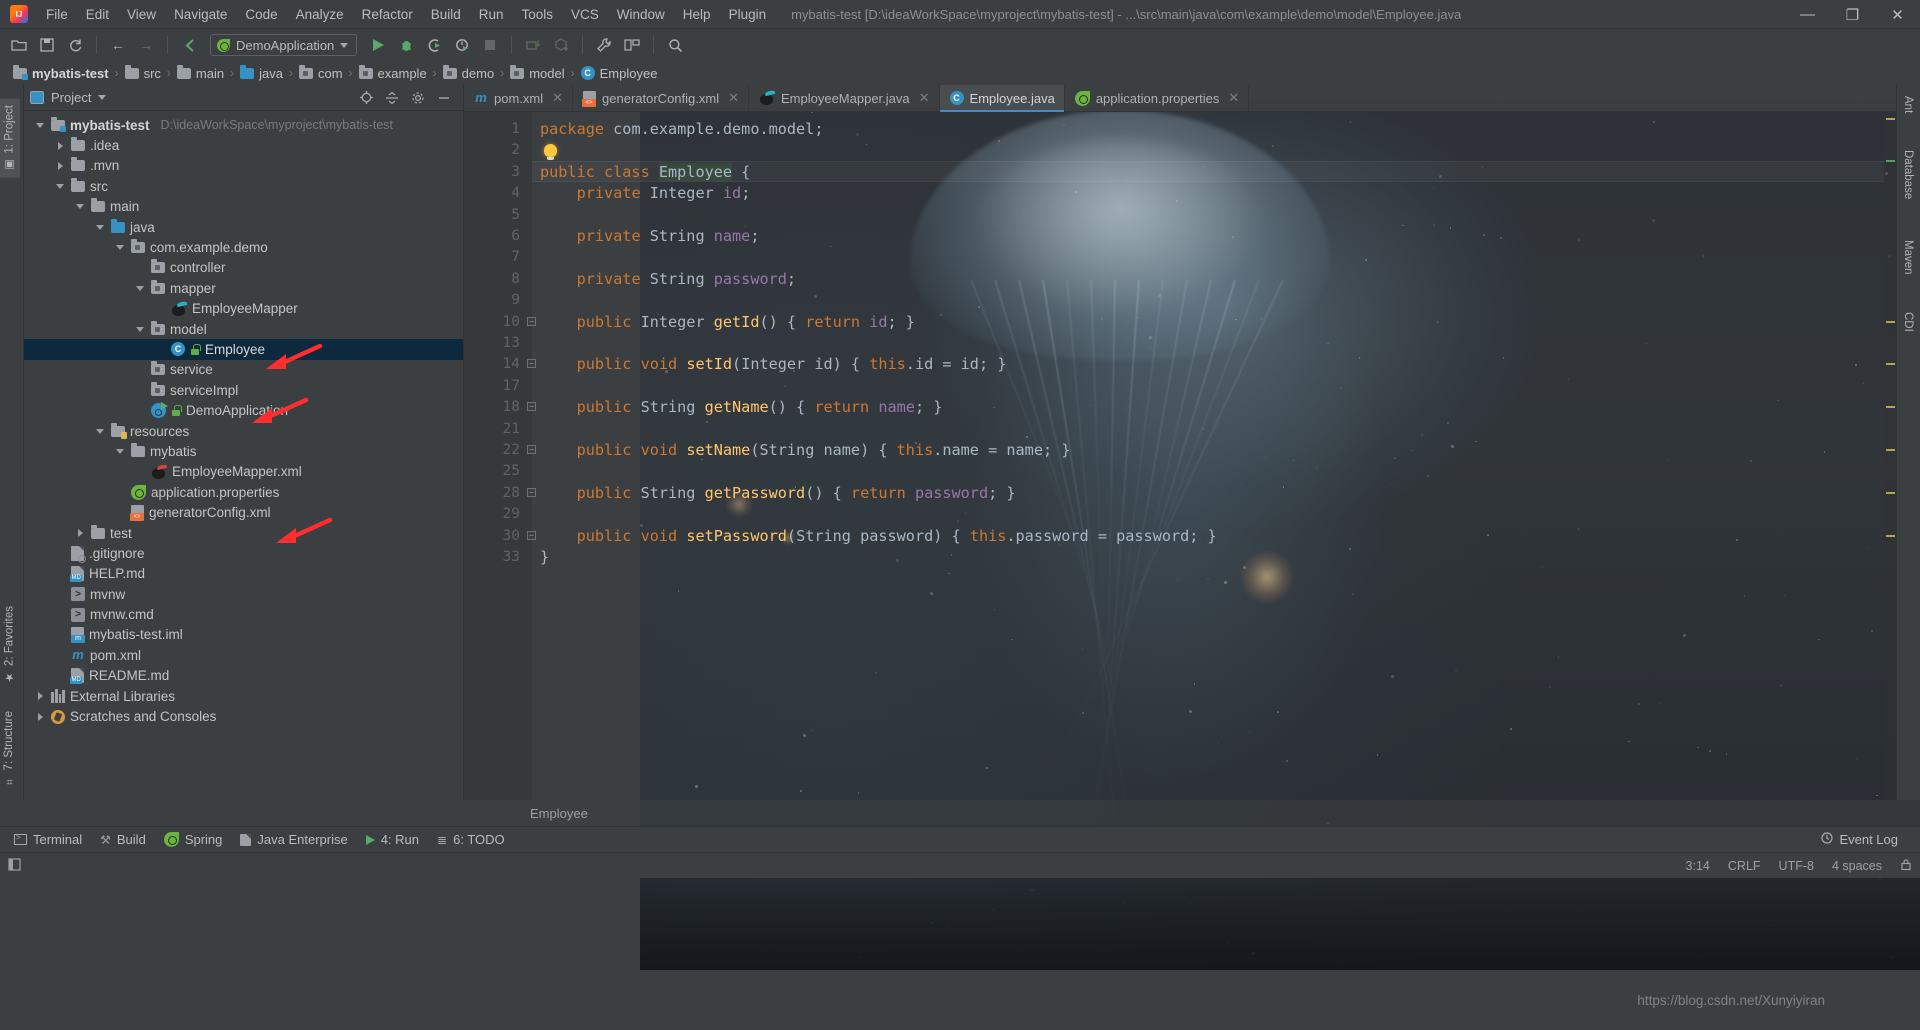 Image resolution: width=1920 pixels, height=1030 pixels. I want to click on tree-node-main: main, so click(243, 207).